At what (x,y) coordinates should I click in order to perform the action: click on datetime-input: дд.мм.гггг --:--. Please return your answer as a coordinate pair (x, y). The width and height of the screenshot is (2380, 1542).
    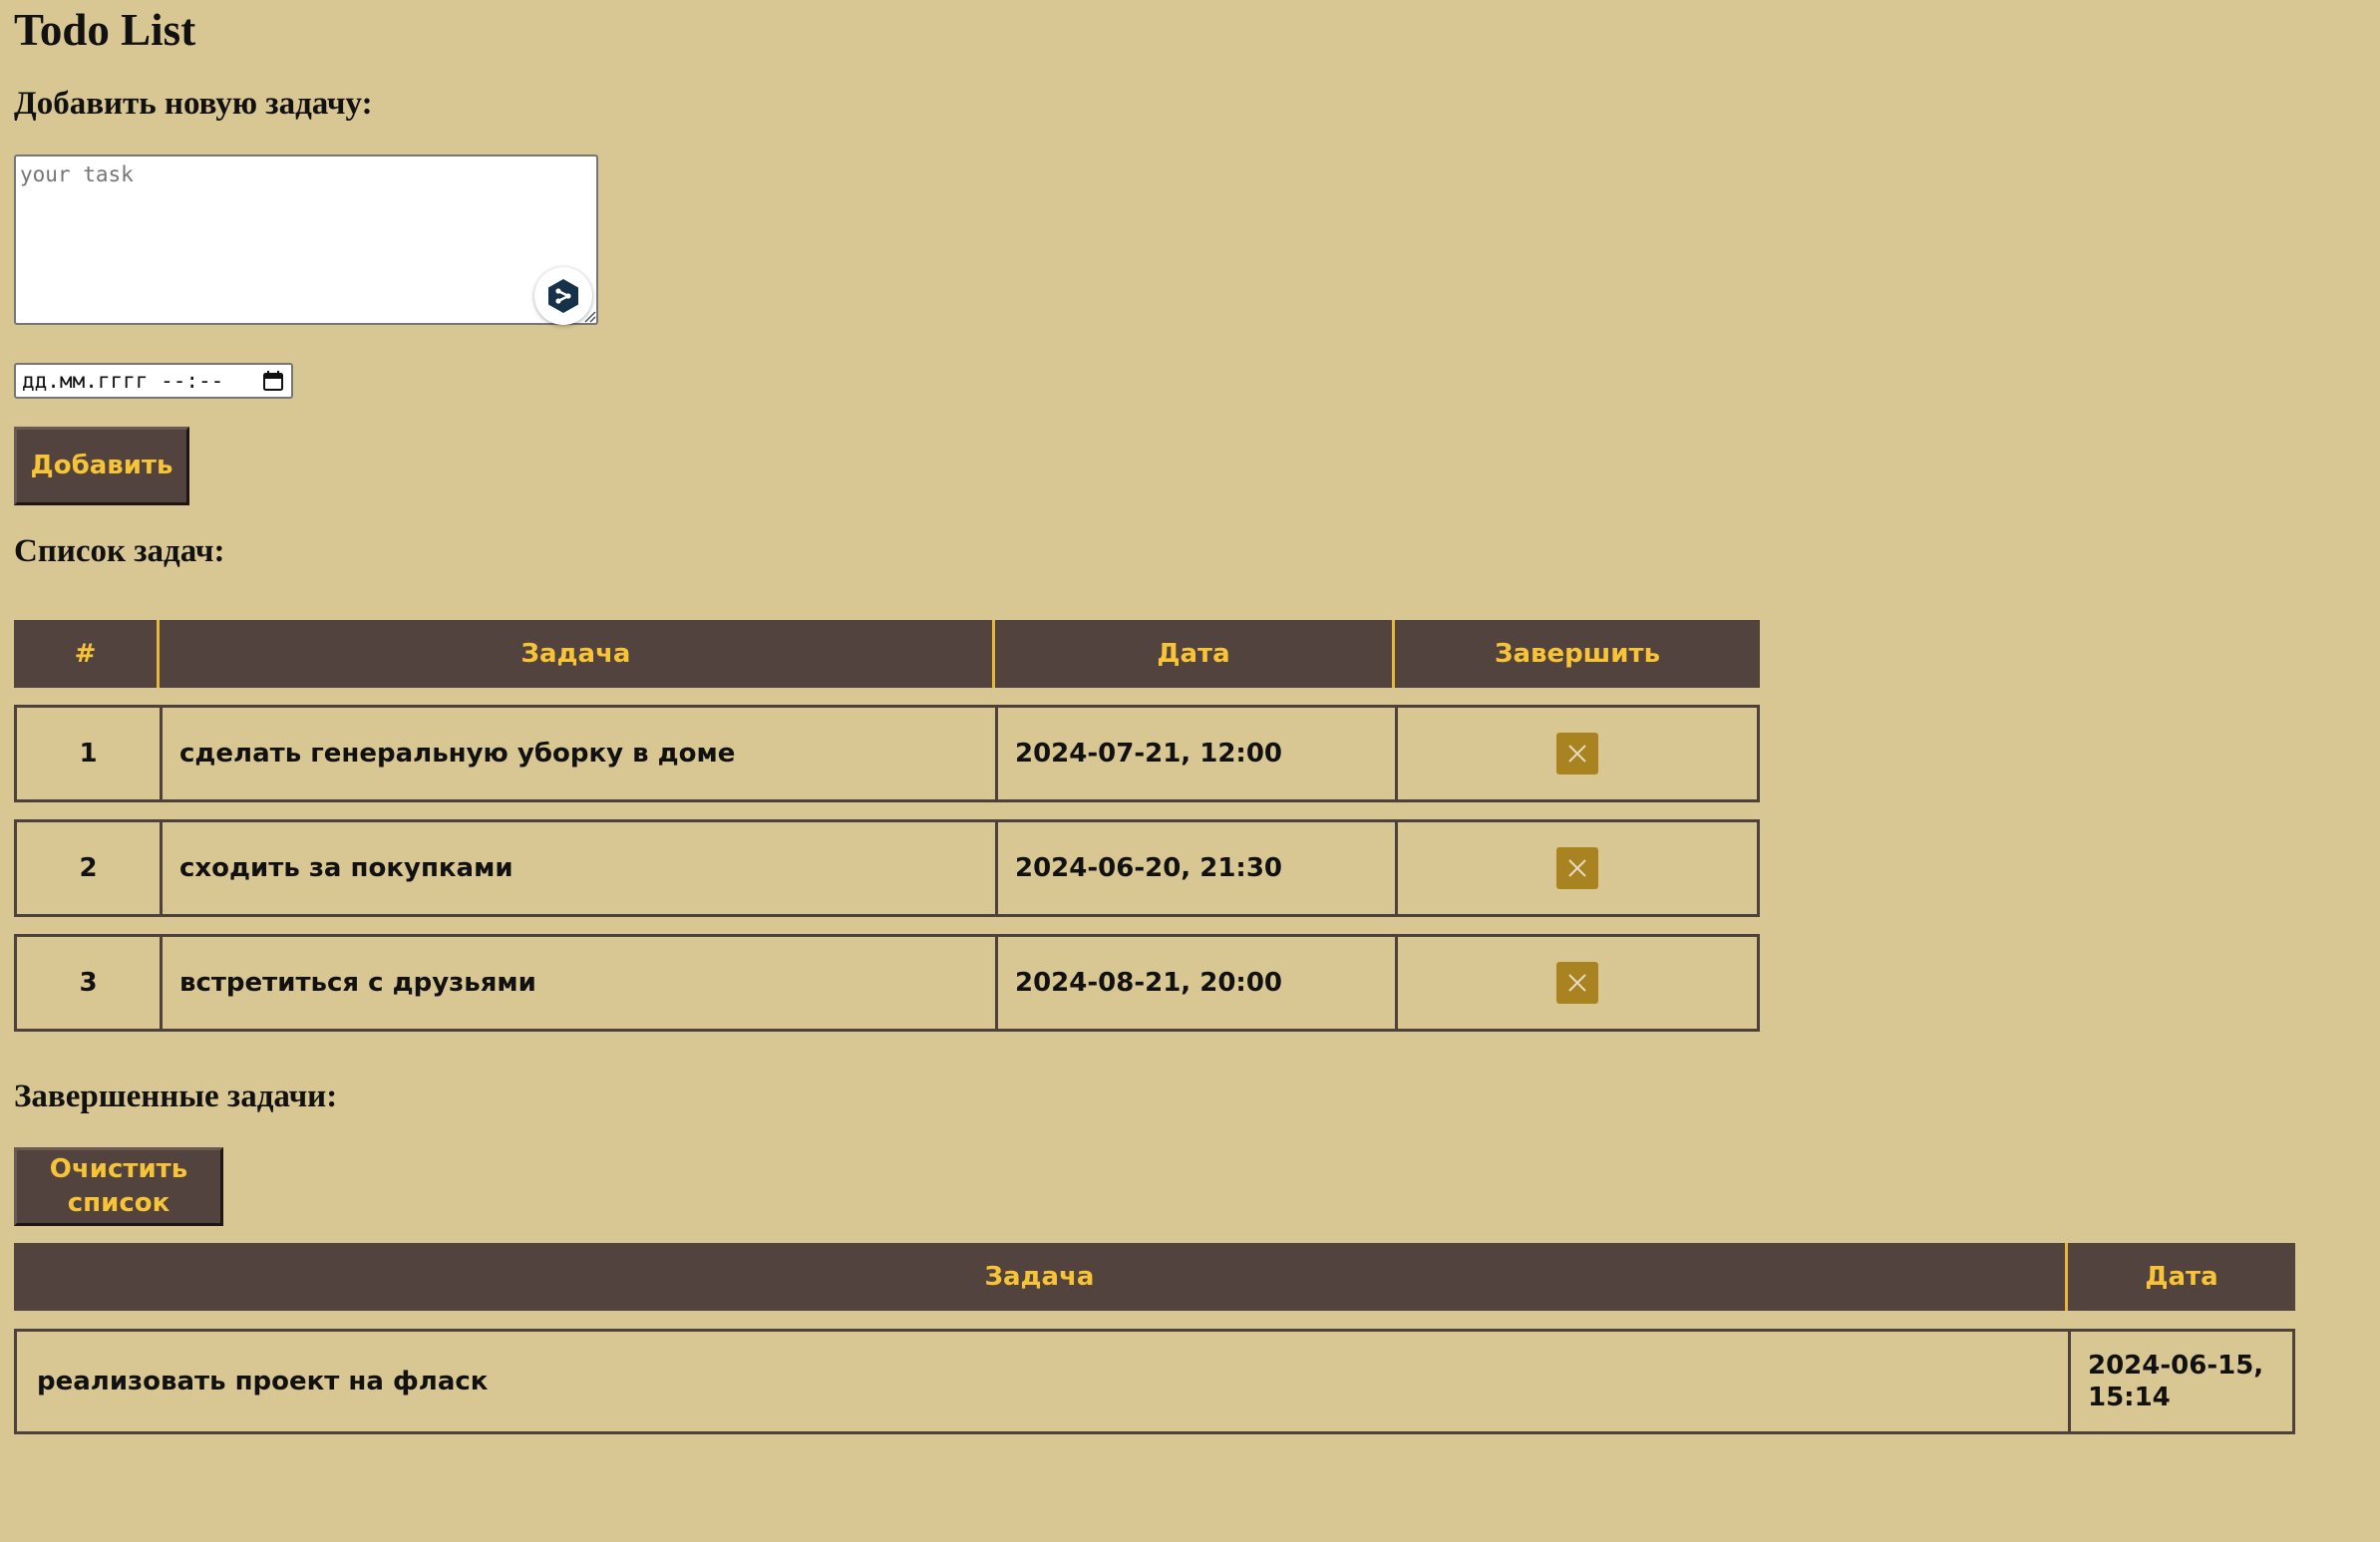
    Looking at the image, I should click on (153, 381).